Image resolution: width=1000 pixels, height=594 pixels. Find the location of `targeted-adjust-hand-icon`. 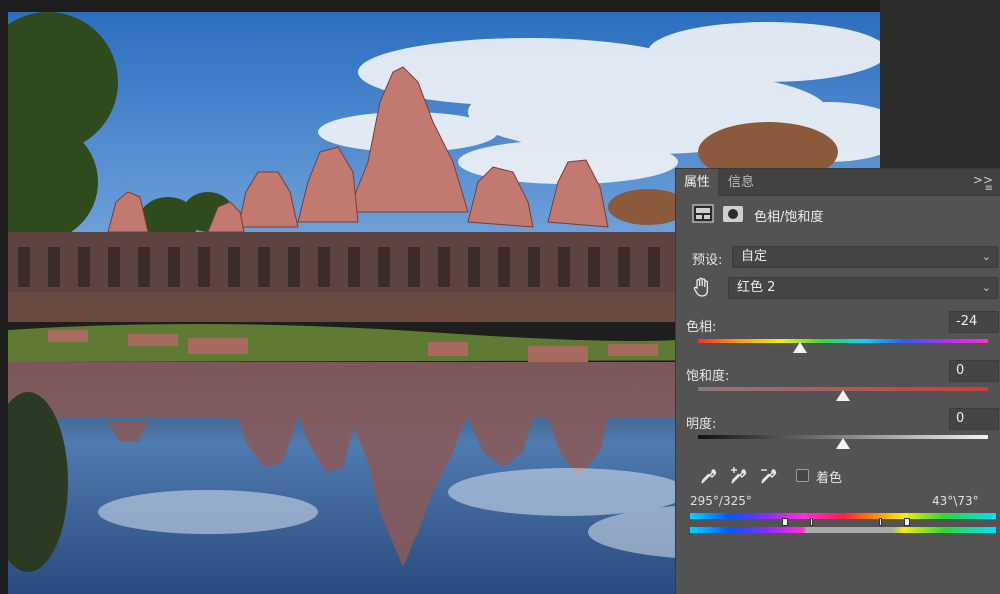

targeted-adjust-hand-icon is located at coordinates (702, 288).